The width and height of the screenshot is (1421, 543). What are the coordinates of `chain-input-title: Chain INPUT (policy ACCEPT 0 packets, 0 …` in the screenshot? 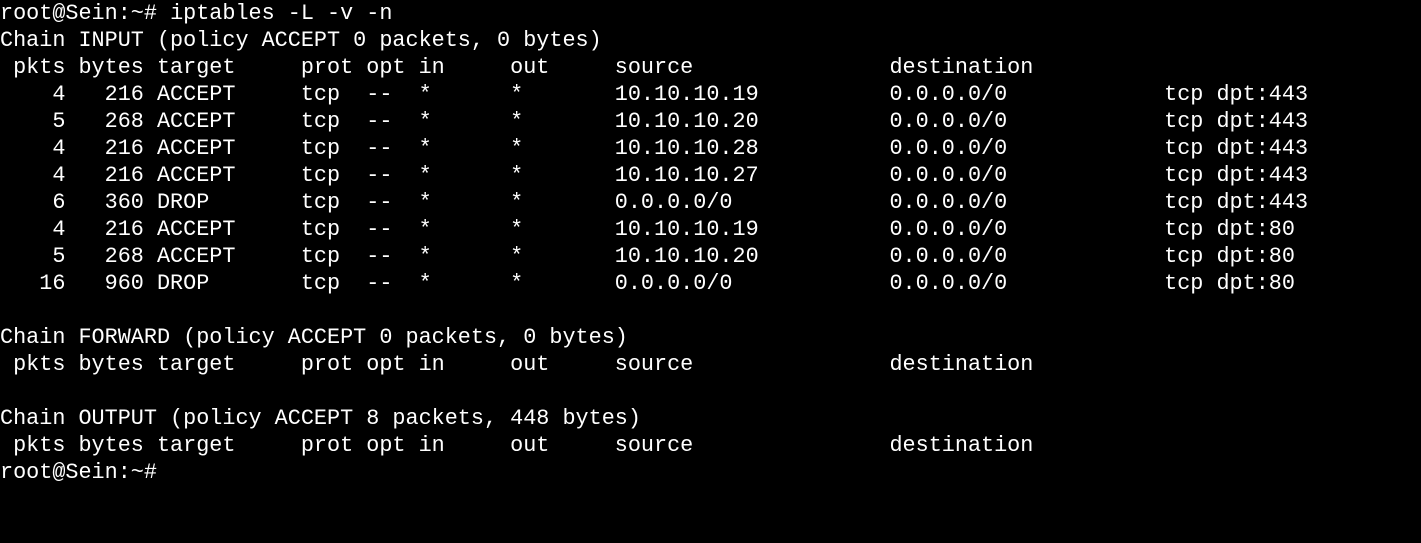 It's located at (301, 40).